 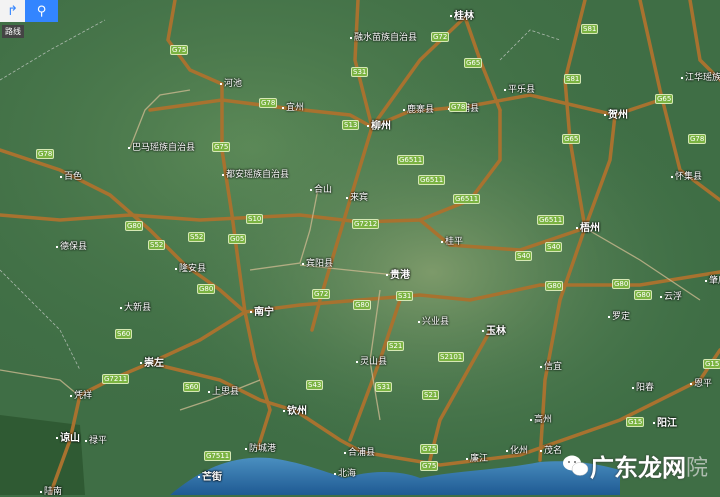 What do you see at coordinates (462, 17) in the screenshot?
I see `city-label: 桂林` at bounding box center [462, 17].